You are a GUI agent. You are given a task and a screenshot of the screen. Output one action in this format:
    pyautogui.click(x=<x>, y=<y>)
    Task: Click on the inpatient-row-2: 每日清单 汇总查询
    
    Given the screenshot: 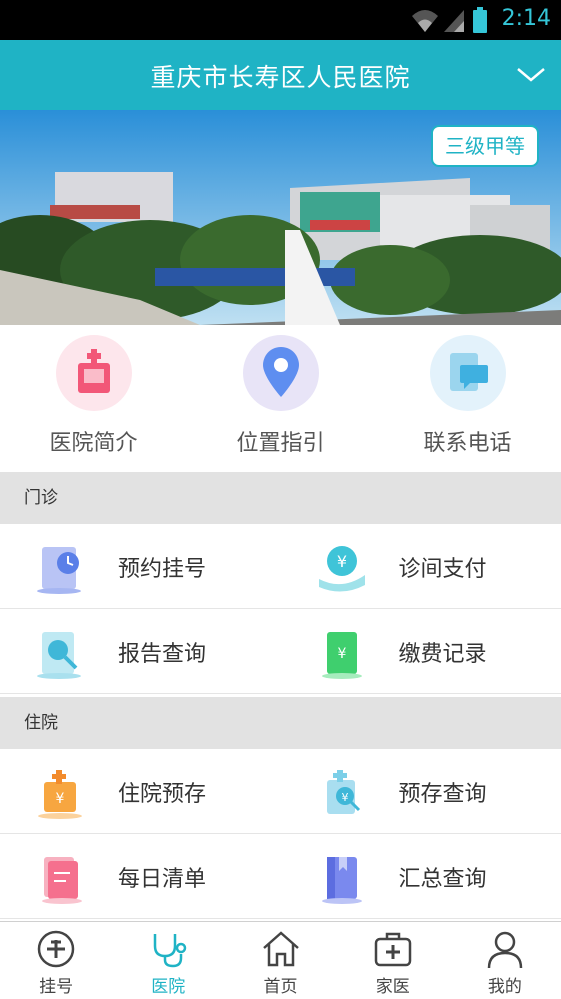 What is the action you would take?
    pyautogui.click(x=280, y=876)
    